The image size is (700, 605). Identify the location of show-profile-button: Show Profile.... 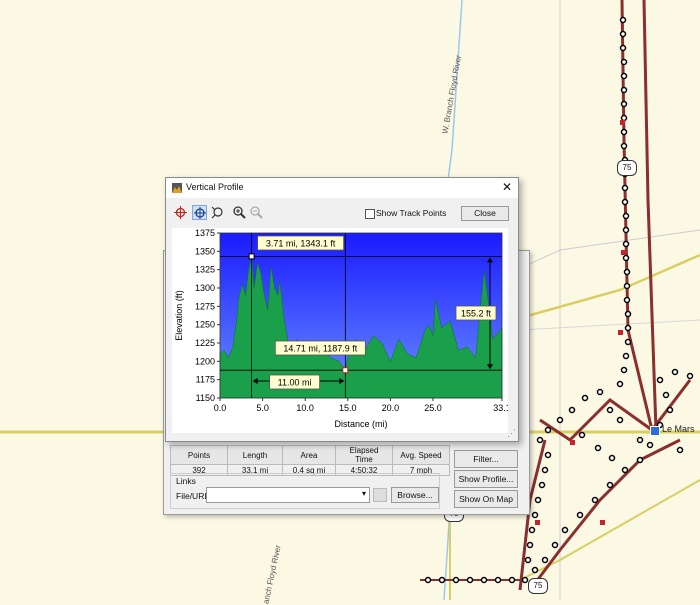
(486, 479).